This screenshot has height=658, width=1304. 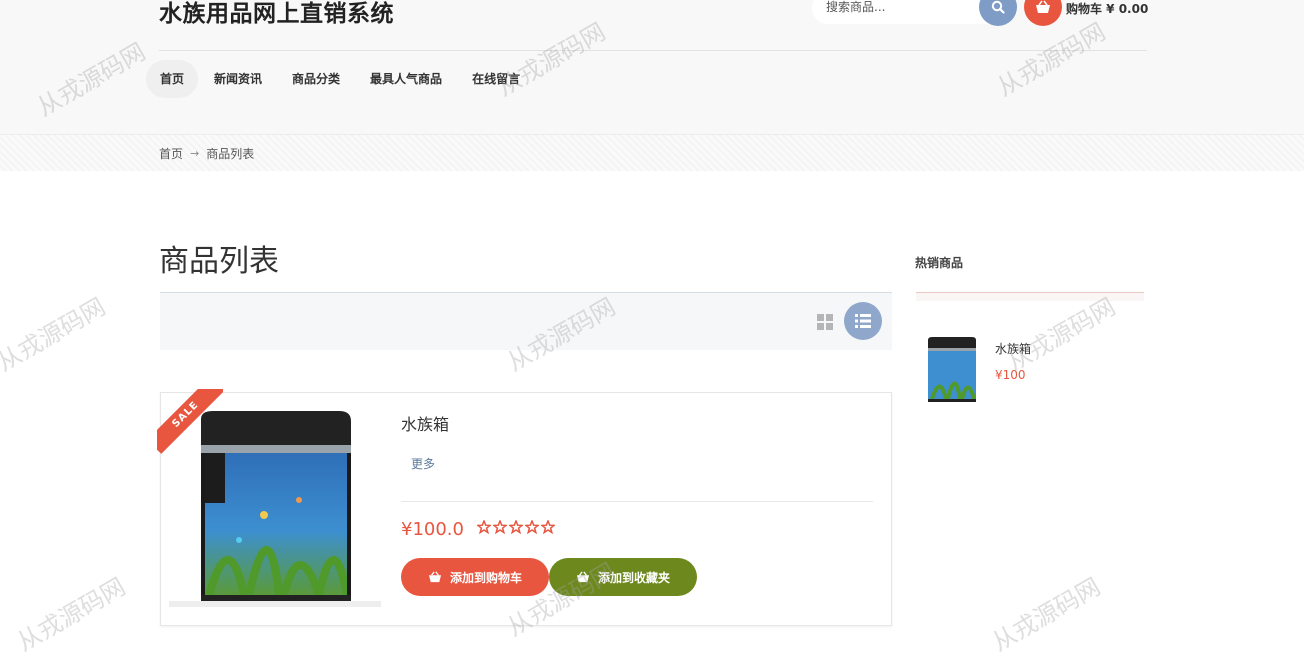 I want to click on cart-button, so click(x=1043, y=13).